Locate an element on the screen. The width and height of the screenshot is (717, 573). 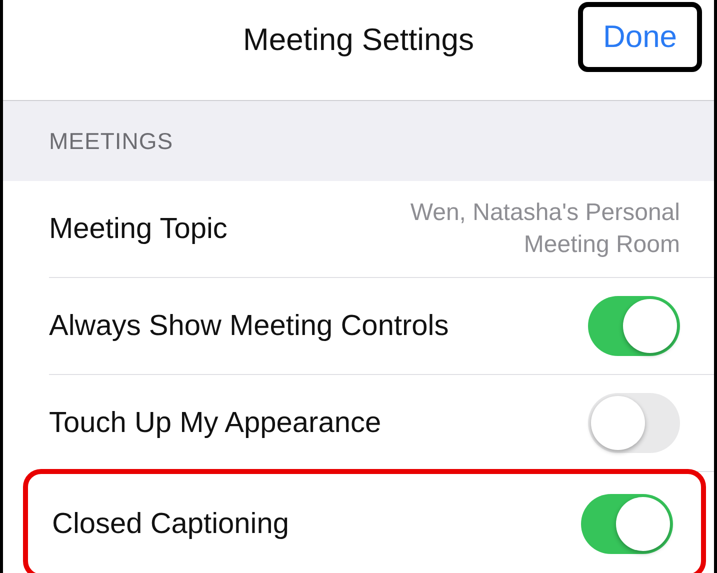
row-label: Touch Up My Appearance is located at coordinates (215, 423).